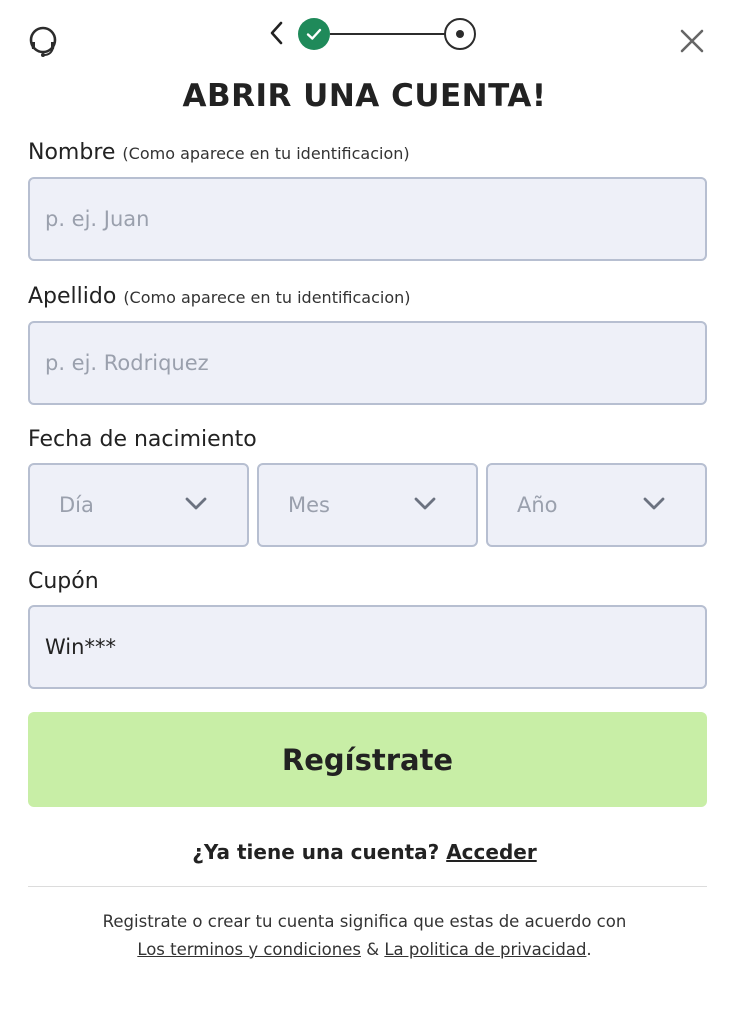  What do you see at coordinates (460, 34) in the screenshot?
I see `step-current-indicator` at bounding box center [460, 34].